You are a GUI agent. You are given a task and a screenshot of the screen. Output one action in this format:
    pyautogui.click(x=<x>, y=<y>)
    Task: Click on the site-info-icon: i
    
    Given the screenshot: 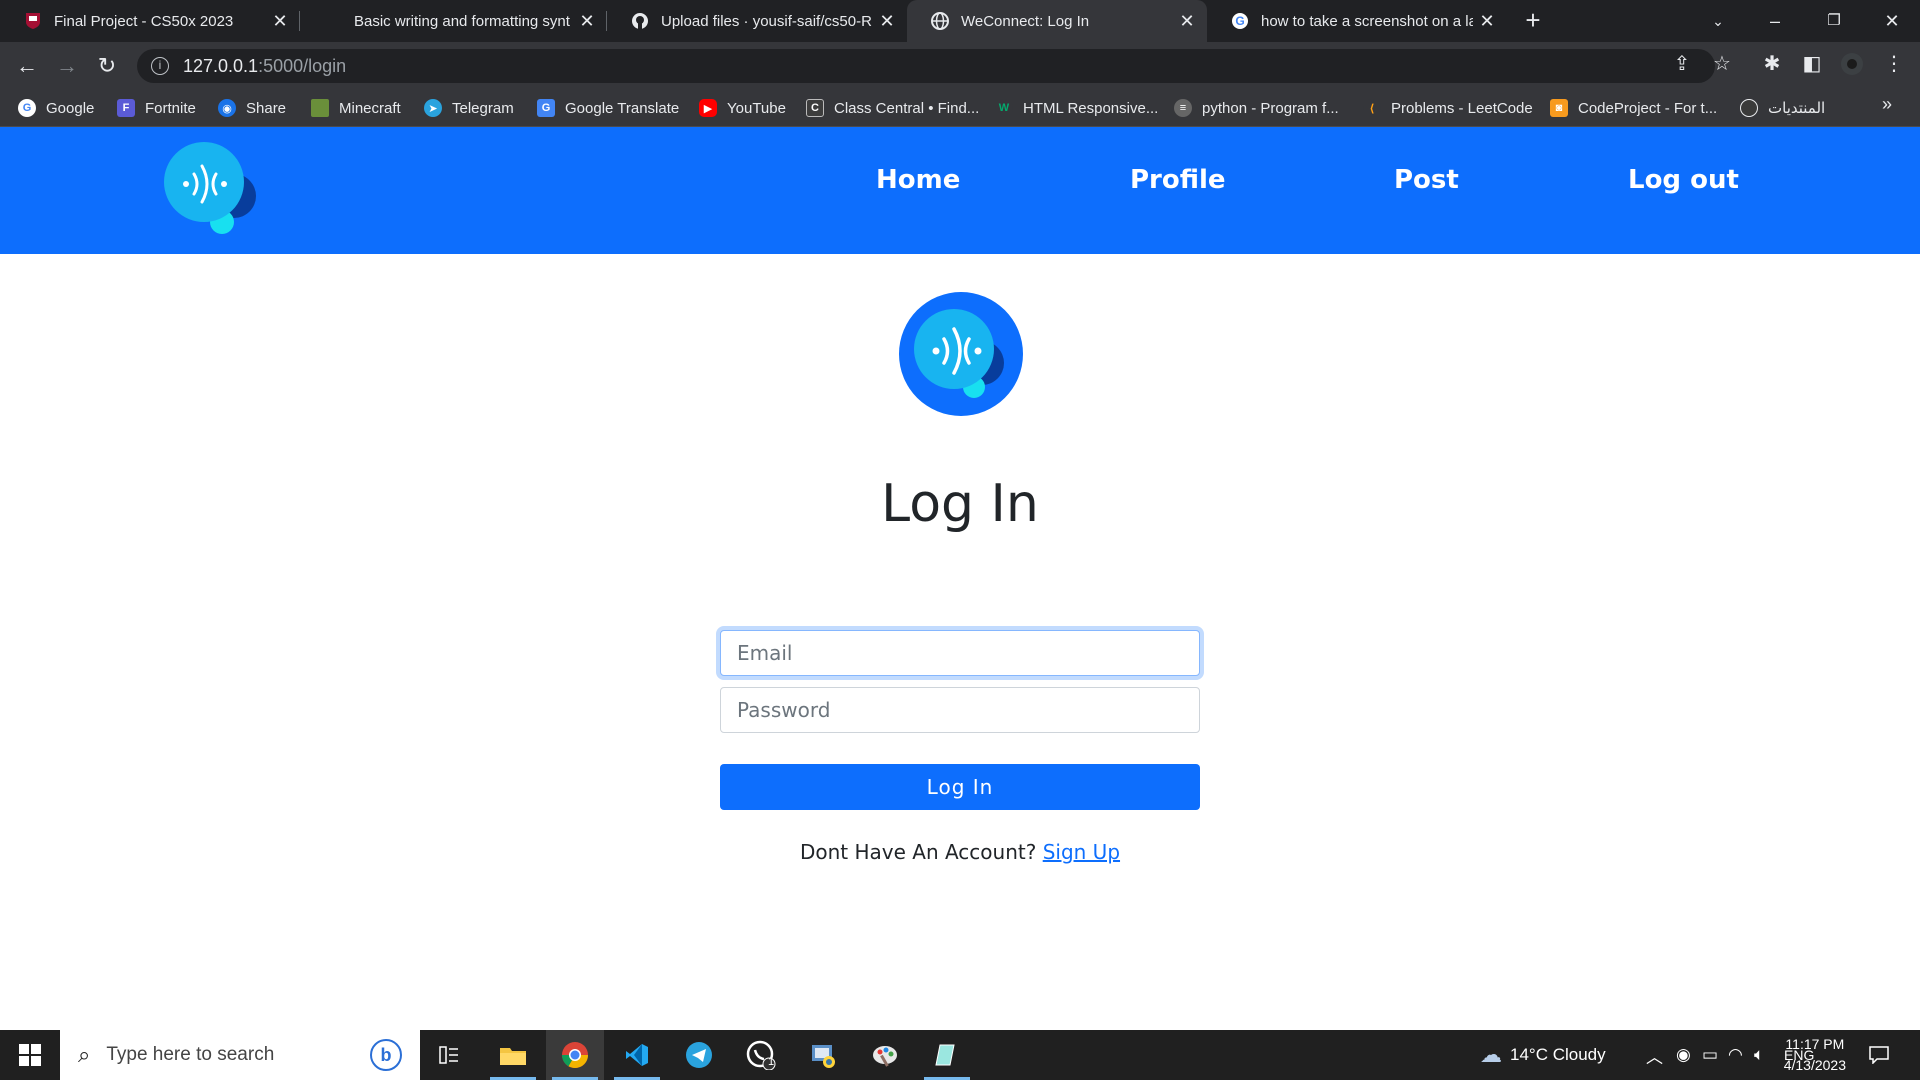 What is the action you would take?
    pyautogui.click(x=160, y=66)
    